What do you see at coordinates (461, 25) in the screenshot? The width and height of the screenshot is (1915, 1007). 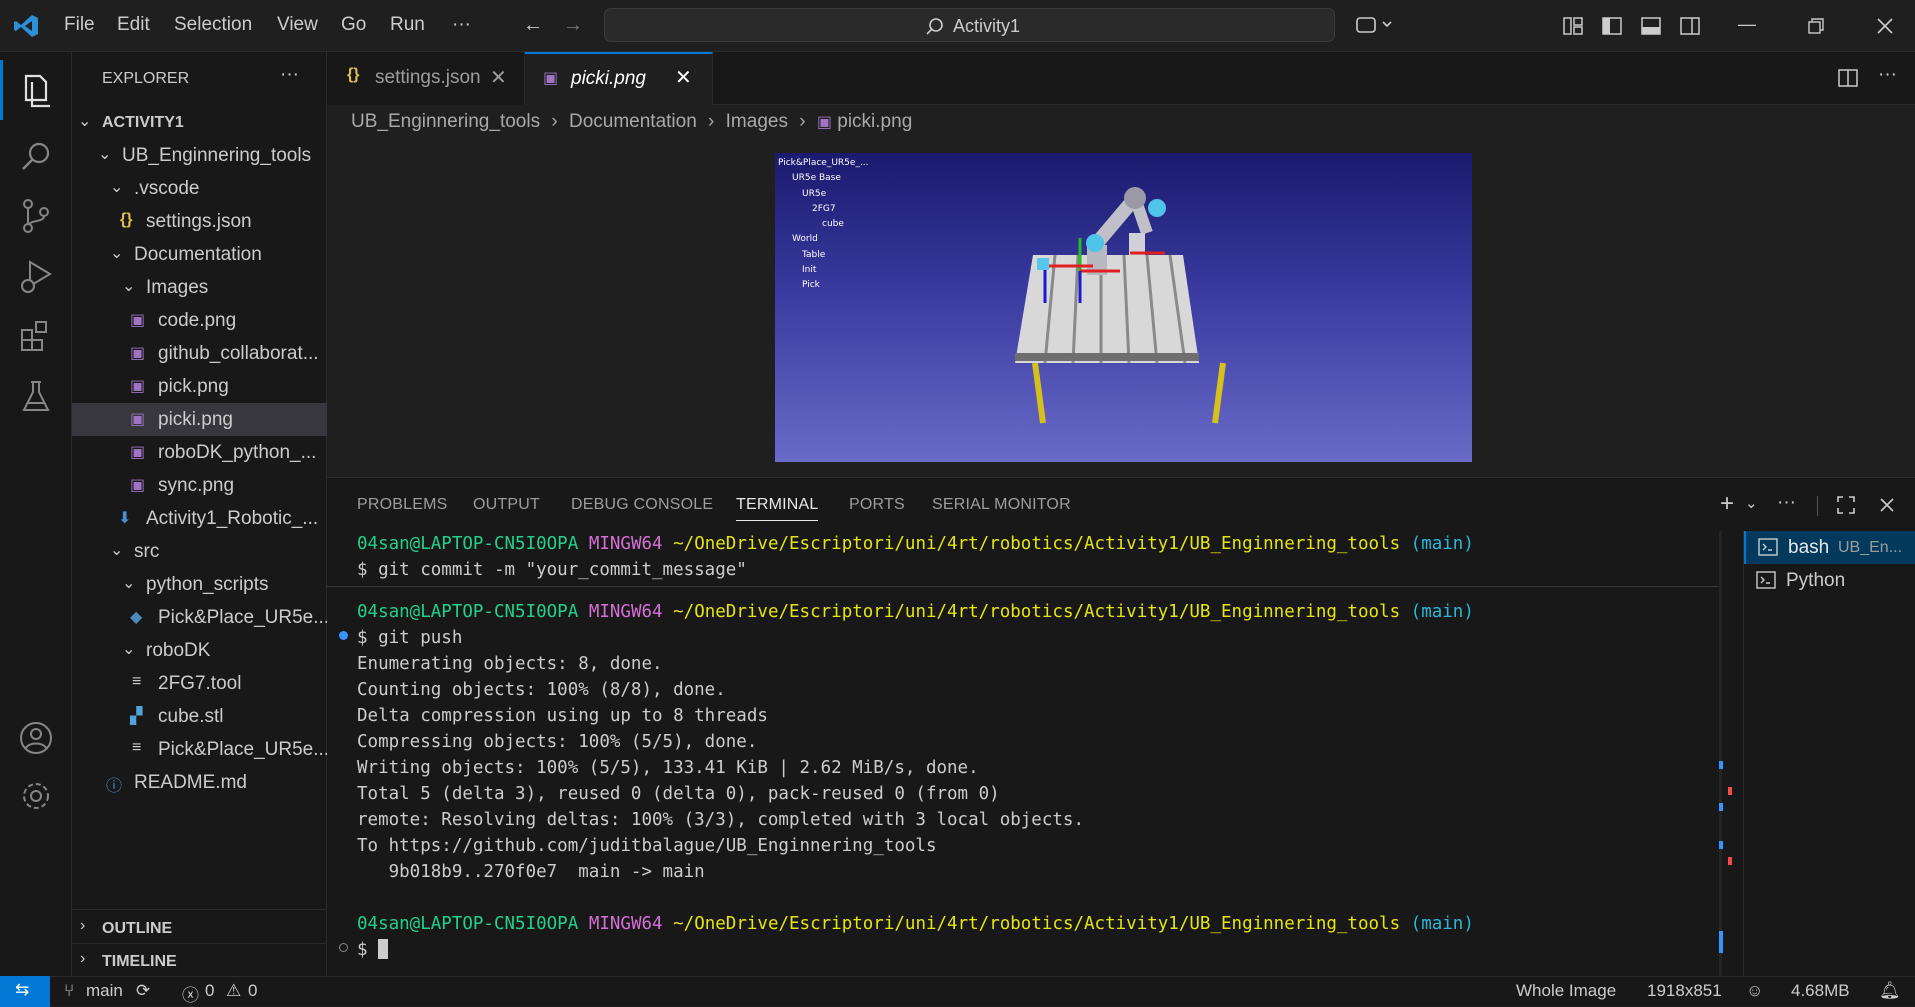 I see `menu-more: ···` at bounding box center [461, 25].